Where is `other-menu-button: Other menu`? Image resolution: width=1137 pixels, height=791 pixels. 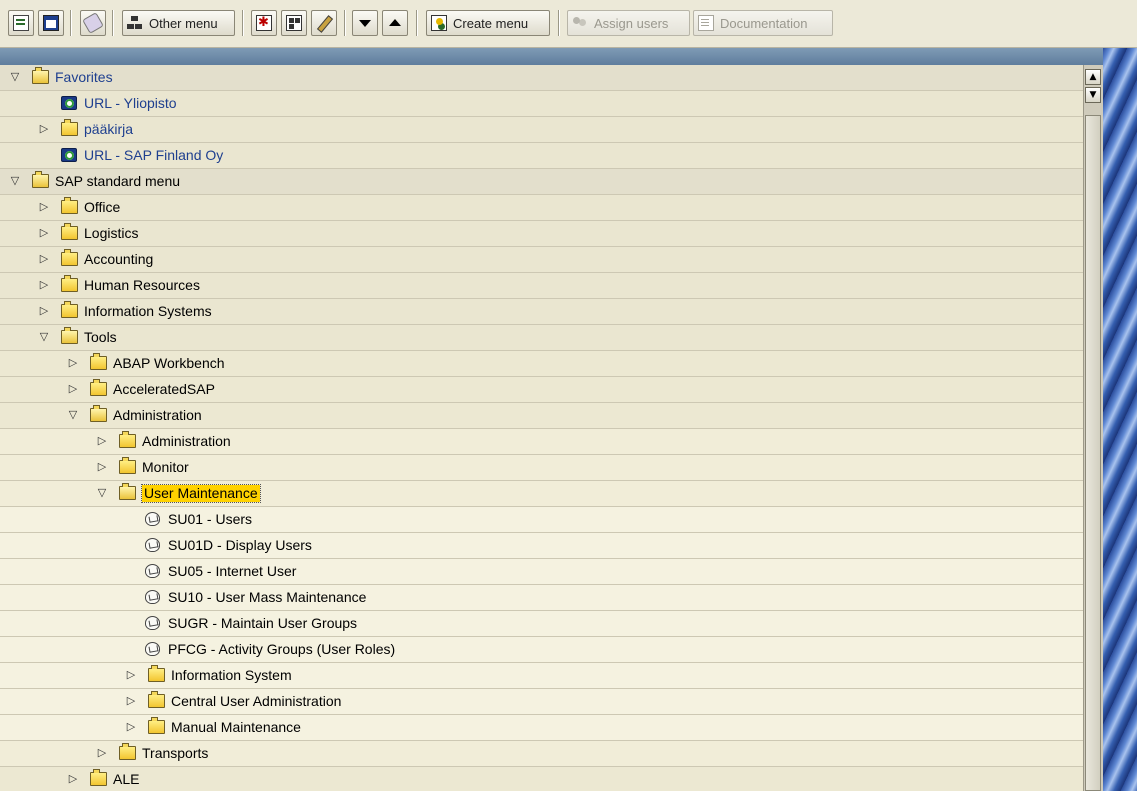 other-menu-button: Other menu is located at coordinates (178, 23).